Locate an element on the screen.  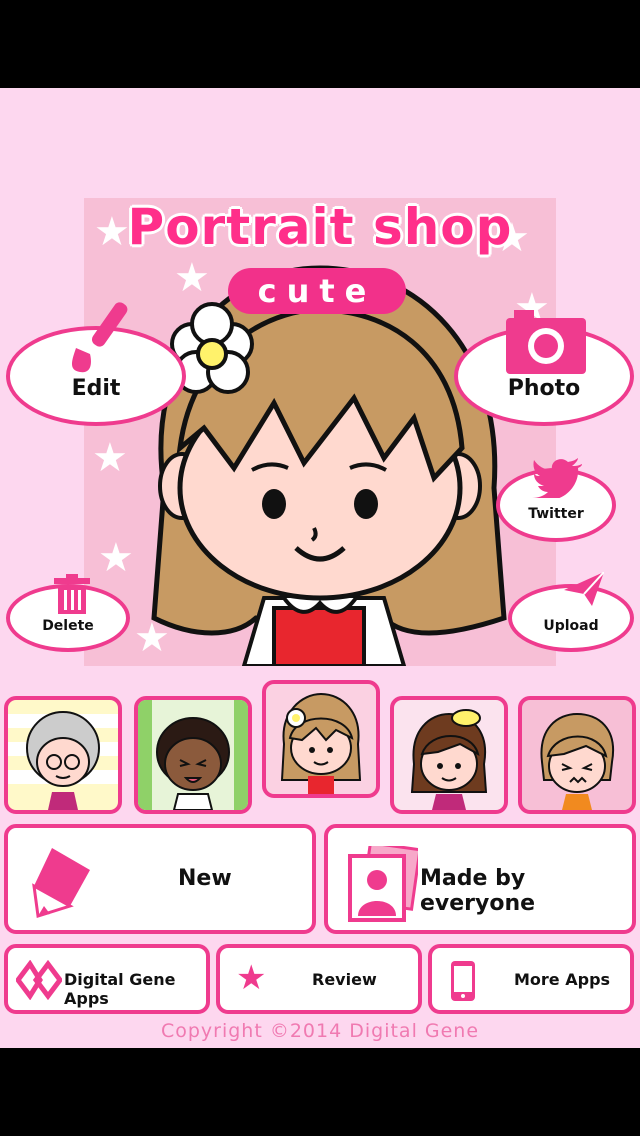
delete-label: Delete is located at coordinates (68, 626).